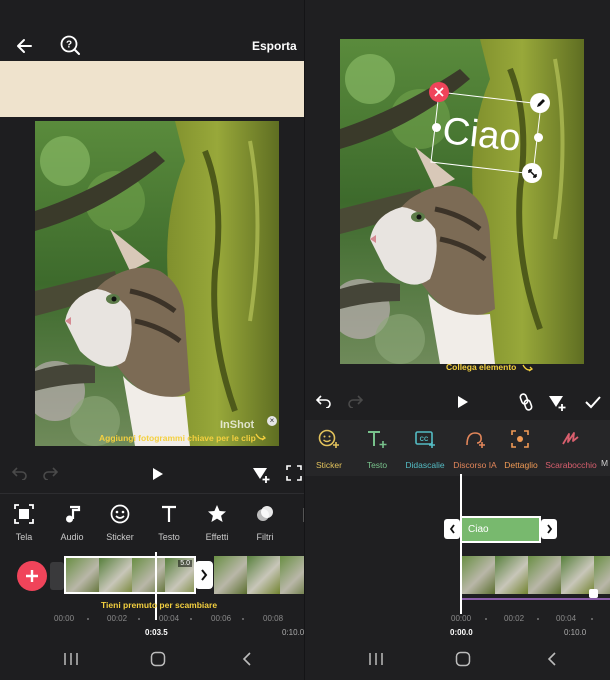 The image size is (610, 680). Describe the element at coordinates (482, 135) in the screenshot. I see `text-overlay: Ciao` at that location.